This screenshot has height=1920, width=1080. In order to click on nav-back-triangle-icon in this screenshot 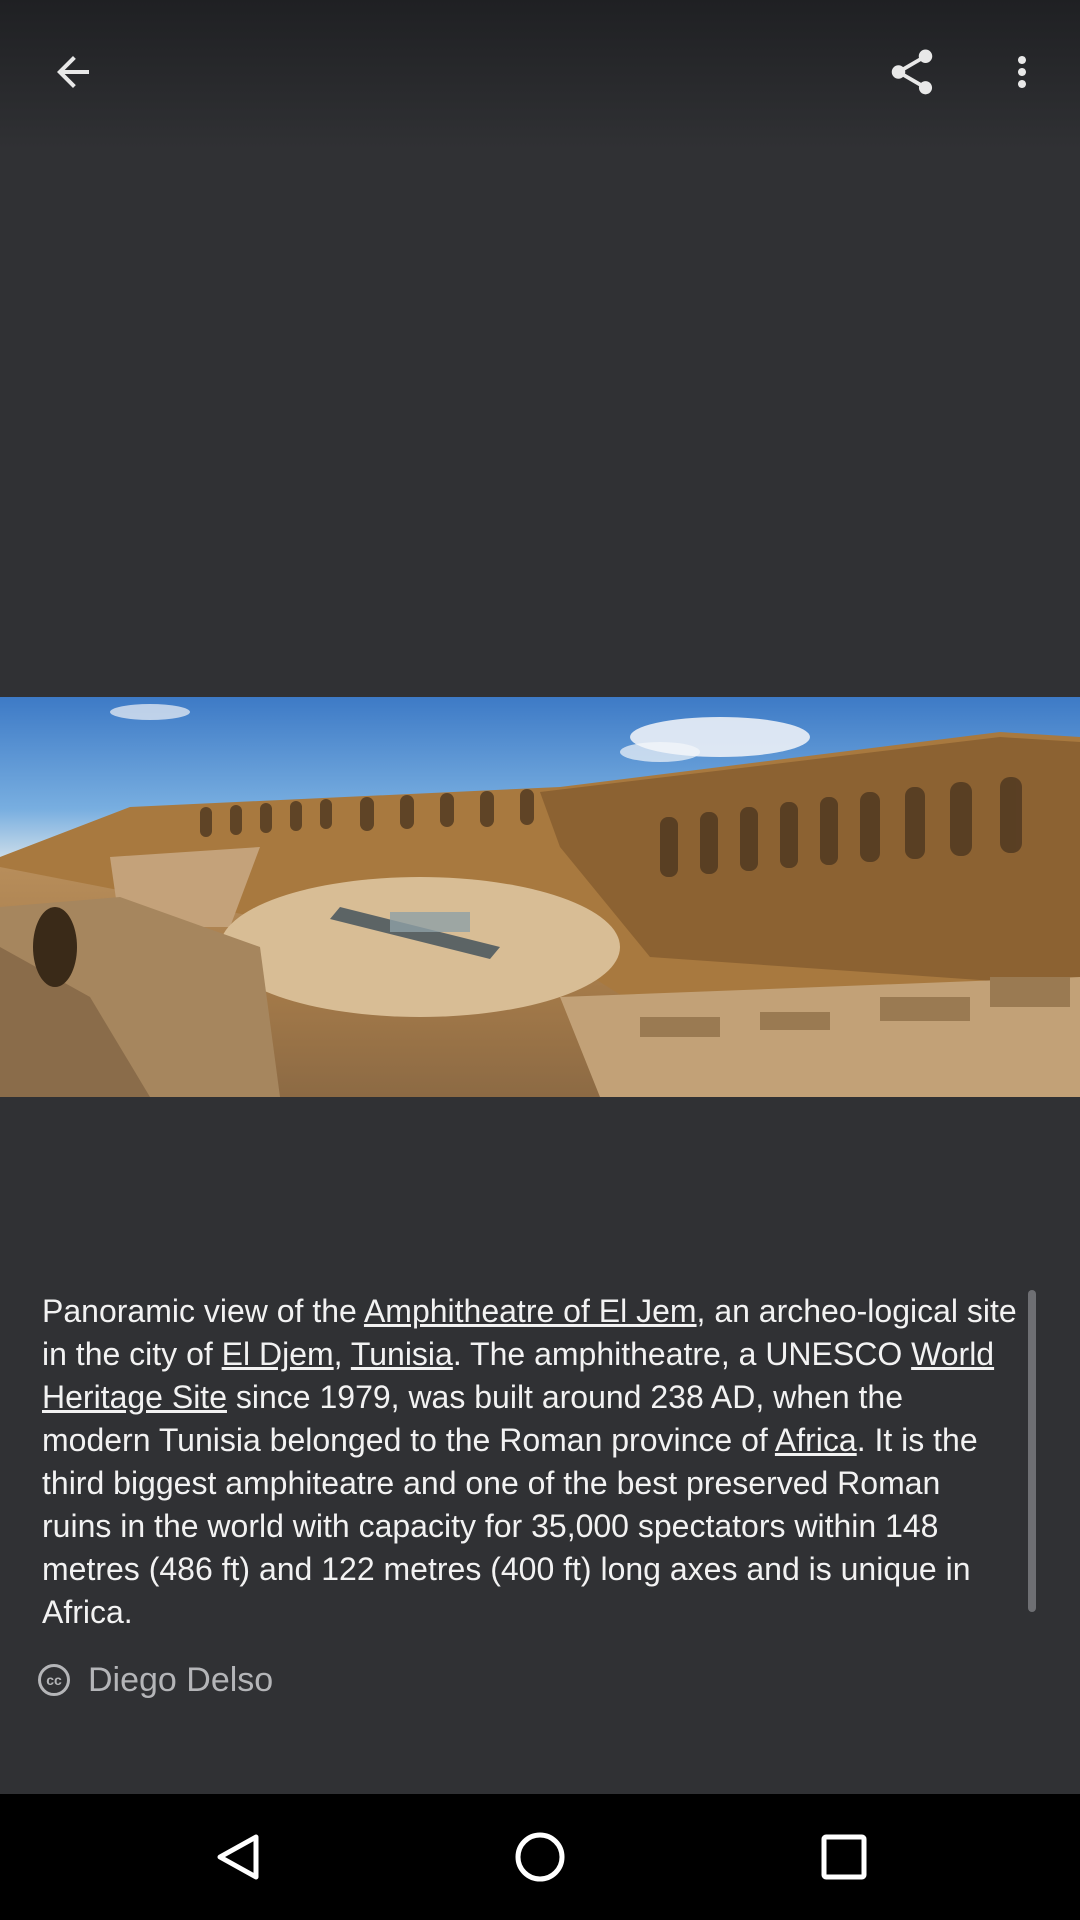, I will do `click(238, 1857)`.